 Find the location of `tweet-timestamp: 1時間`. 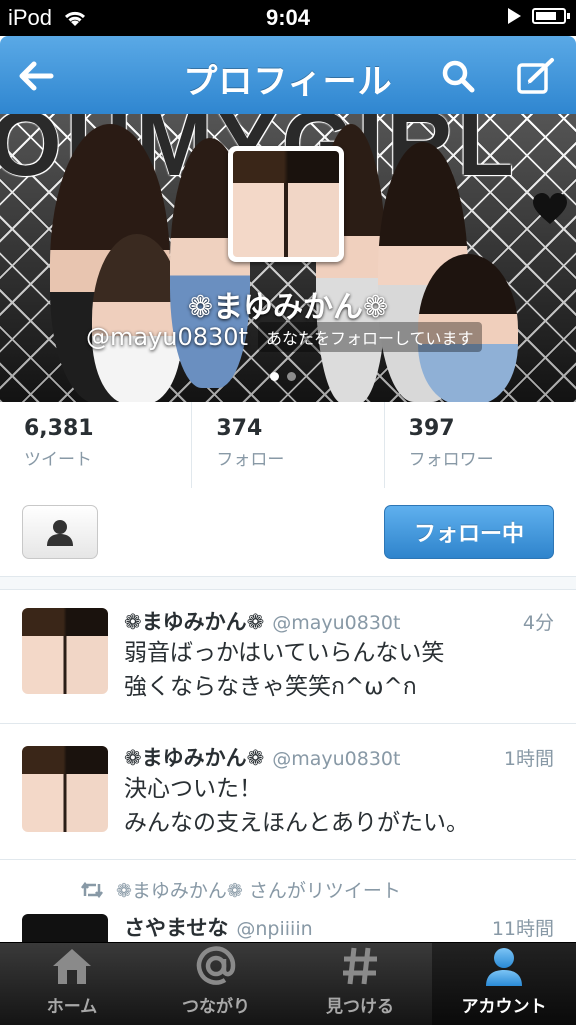

tweet-timestamp: 1時間 is located at coordinates (528, 759).